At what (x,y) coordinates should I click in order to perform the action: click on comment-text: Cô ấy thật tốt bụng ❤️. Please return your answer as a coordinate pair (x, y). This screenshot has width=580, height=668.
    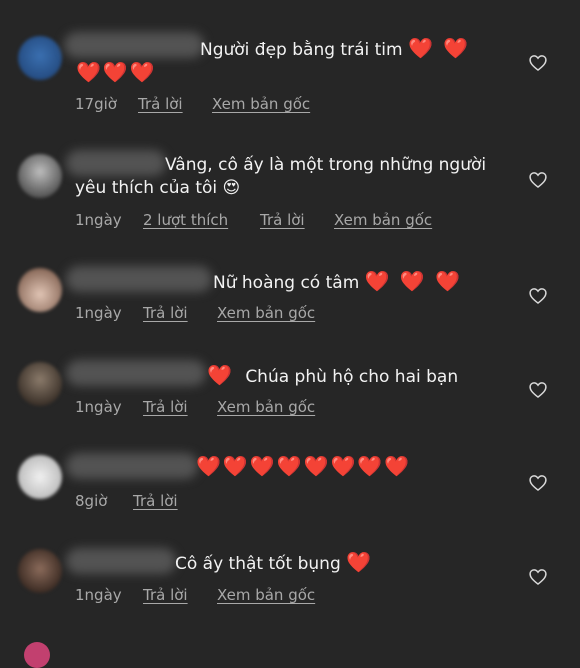
    Looking at the image, I should click on (274, 563).